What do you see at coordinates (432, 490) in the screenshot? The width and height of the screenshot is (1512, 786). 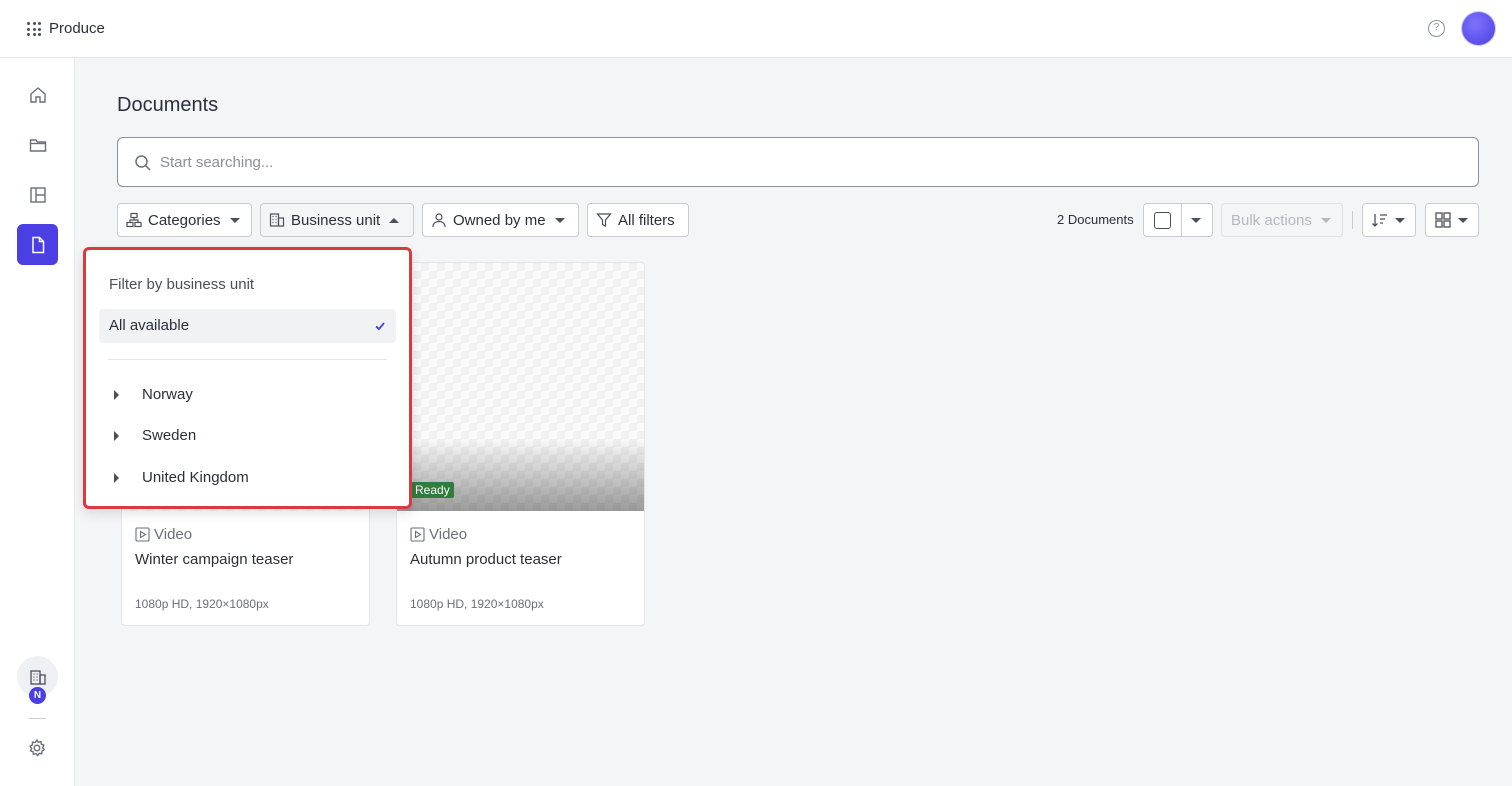 I see `status-badge: Ready` at bounding box center [432, 490].